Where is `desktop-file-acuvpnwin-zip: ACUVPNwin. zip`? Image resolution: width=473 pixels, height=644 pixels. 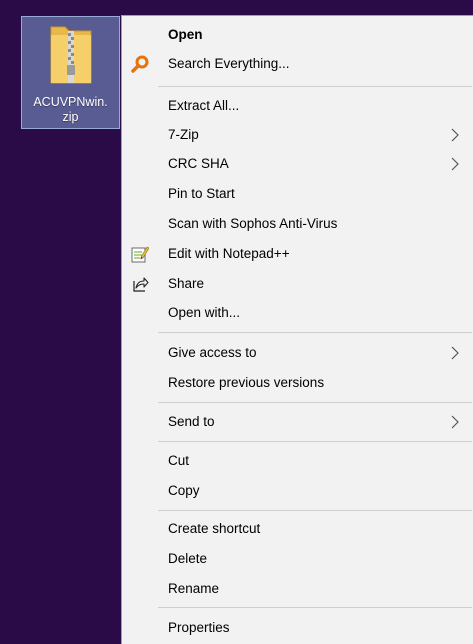
desktop-file-acuvpnwin-zip: ACUVPNwin. zip is located at coordinates (70, 72).